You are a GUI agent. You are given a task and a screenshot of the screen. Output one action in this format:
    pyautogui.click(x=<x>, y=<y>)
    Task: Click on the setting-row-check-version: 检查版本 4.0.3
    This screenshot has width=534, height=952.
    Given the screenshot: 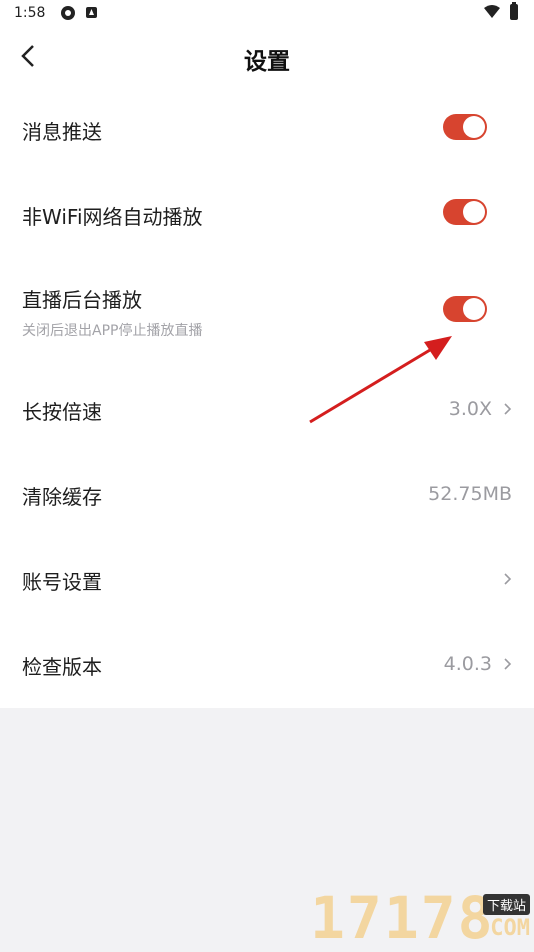 What is the action you would take?
    pyautogui.click(x=267, y=663)
    